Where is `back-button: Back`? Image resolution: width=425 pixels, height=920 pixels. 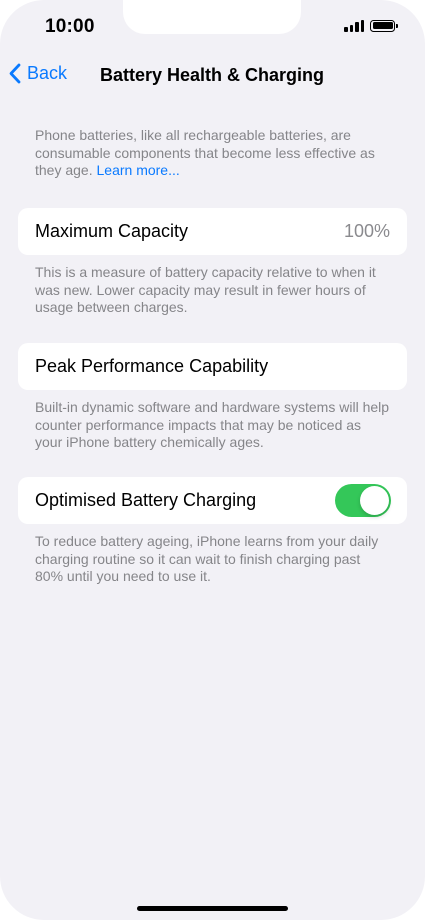
back-button: Back is located at coordinates (37, 73).